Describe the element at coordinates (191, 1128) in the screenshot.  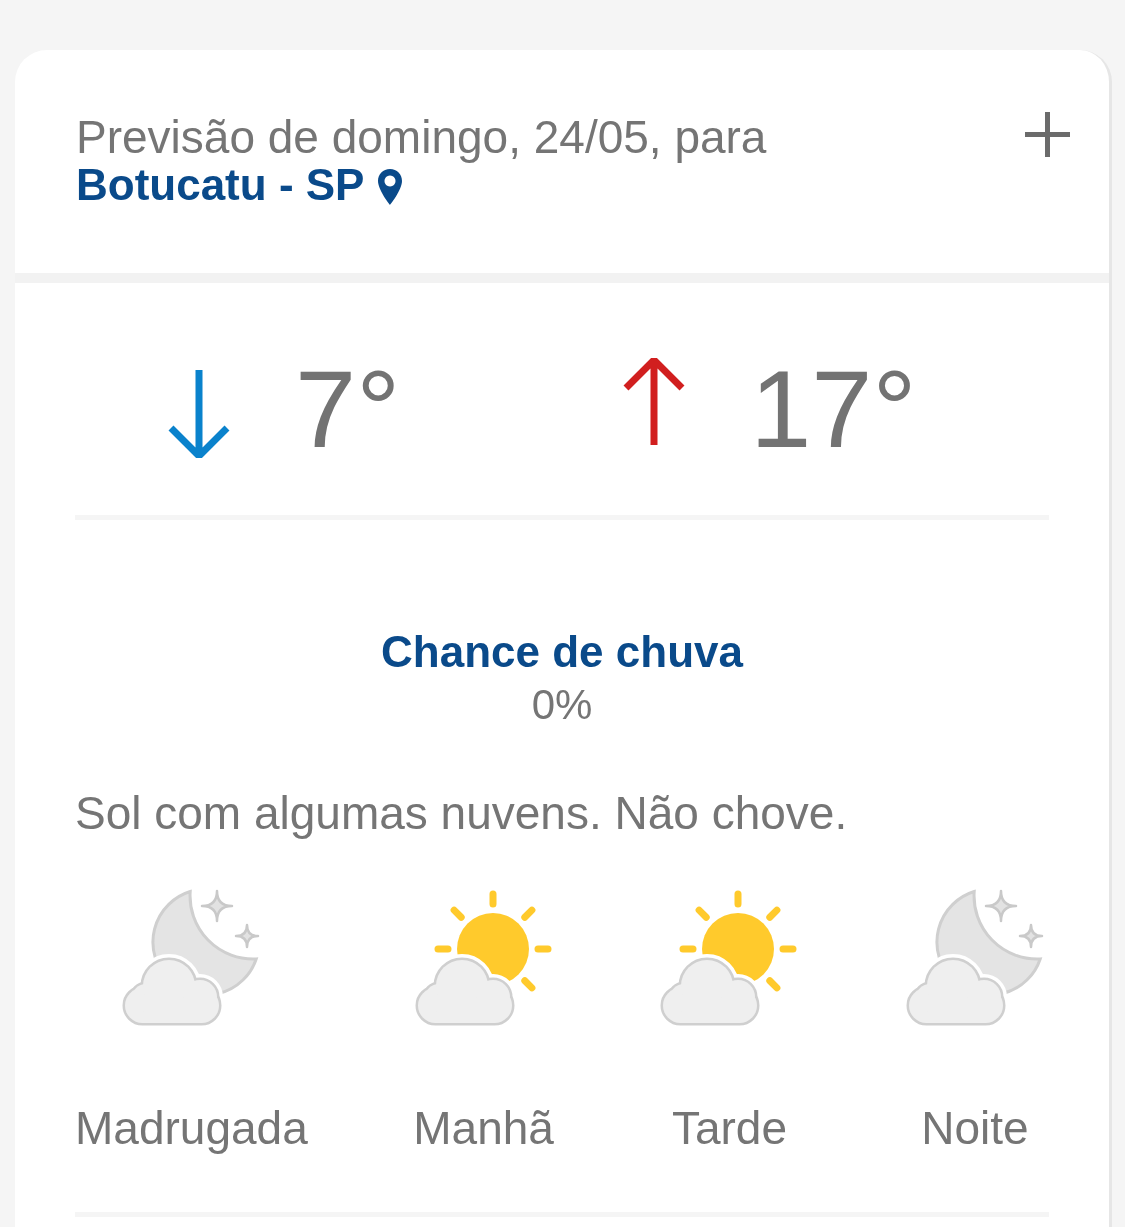
I see `period-label: Madrugada` at that location.